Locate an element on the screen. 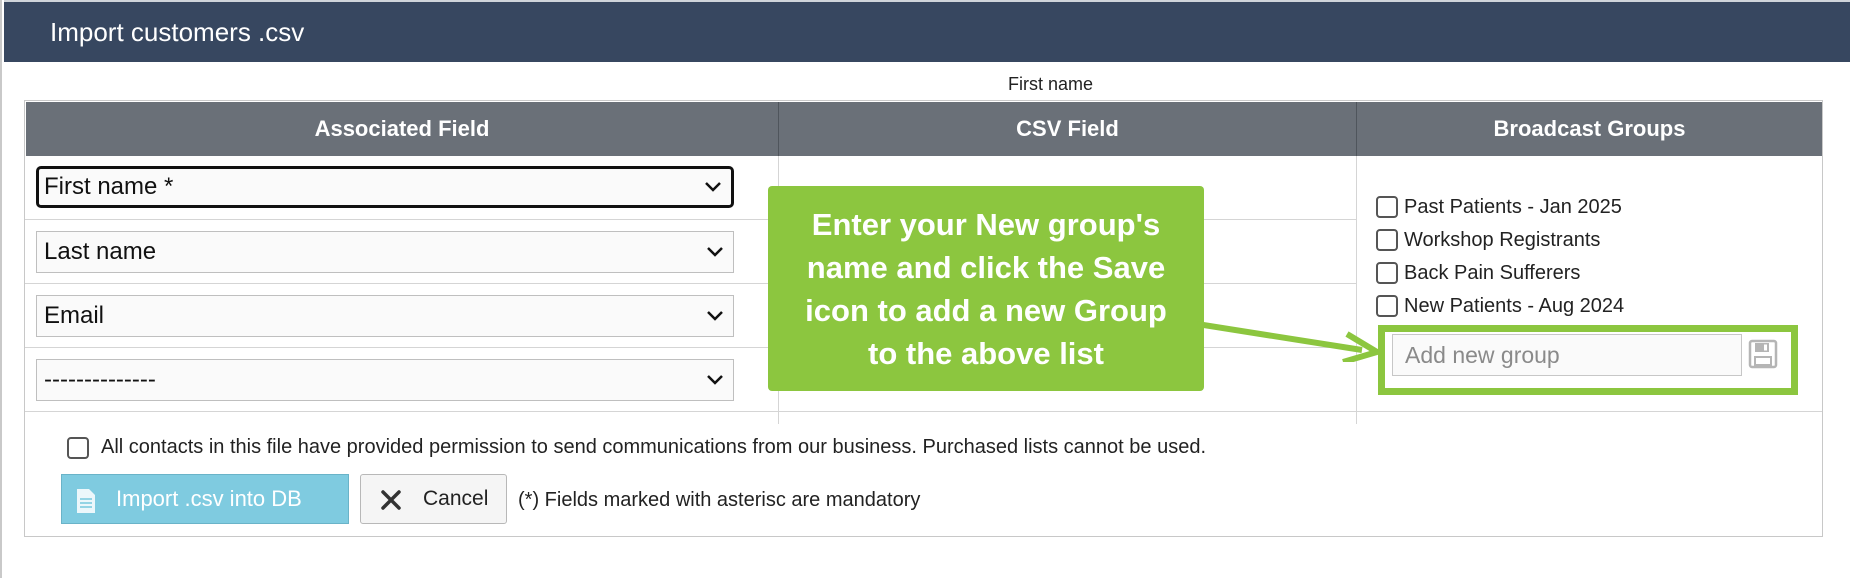  close-icon is located at coordinates (391, 500).